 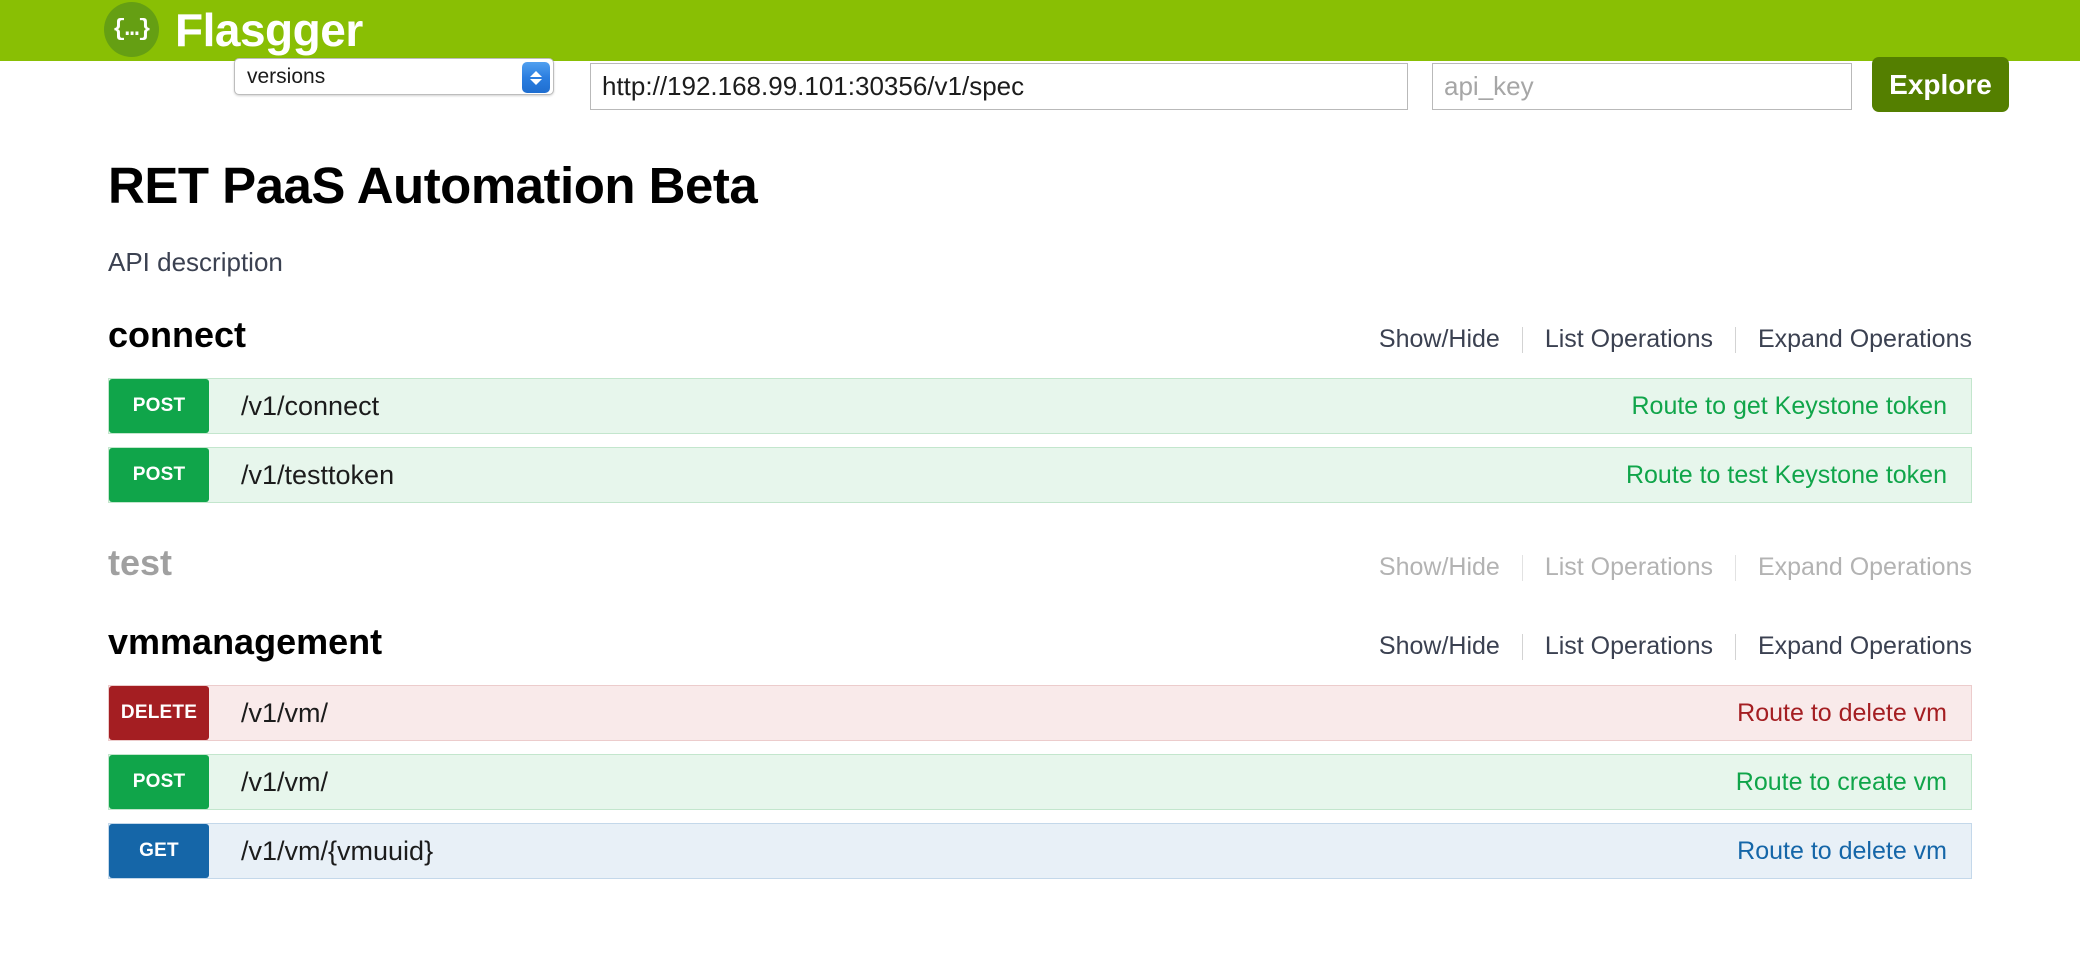 I want to click on brand: {…} Flasgger, so click(x=233, y=29).